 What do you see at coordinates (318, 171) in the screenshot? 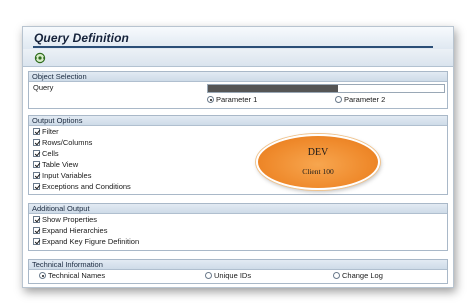
I see `callout-client: Client 100` at bounding box center [318, 171].